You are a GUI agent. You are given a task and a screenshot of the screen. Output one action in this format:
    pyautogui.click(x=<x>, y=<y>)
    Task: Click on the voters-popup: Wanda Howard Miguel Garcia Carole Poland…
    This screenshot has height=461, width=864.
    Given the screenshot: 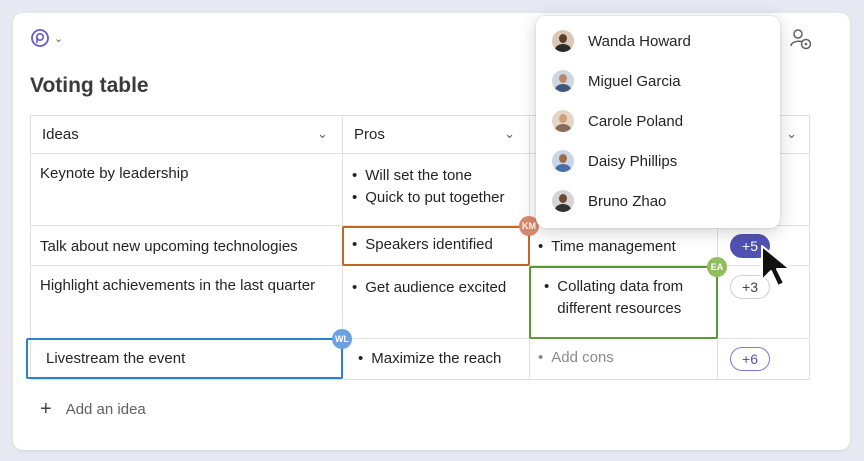 What is the action you would take?
    pyautogui.click(x=658, y=122)
    